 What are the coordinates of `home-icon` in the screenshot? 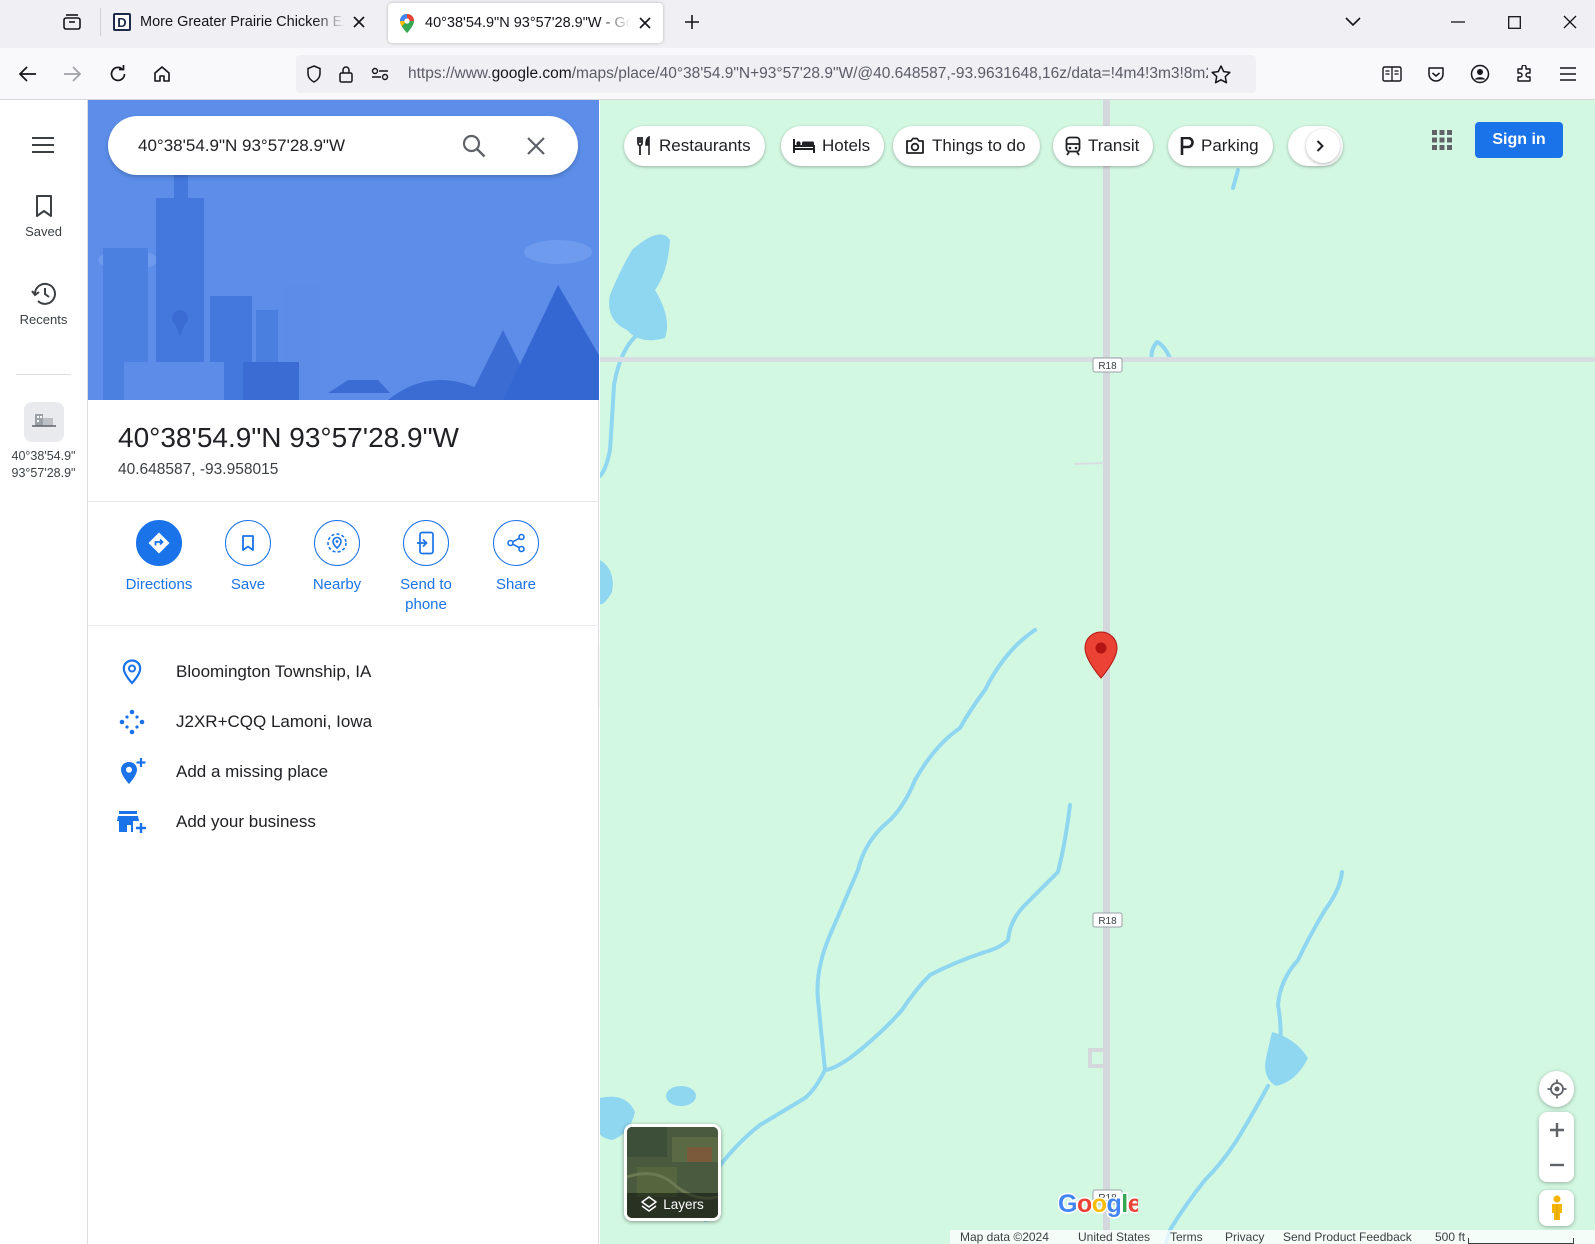 It's located at (162, 74).